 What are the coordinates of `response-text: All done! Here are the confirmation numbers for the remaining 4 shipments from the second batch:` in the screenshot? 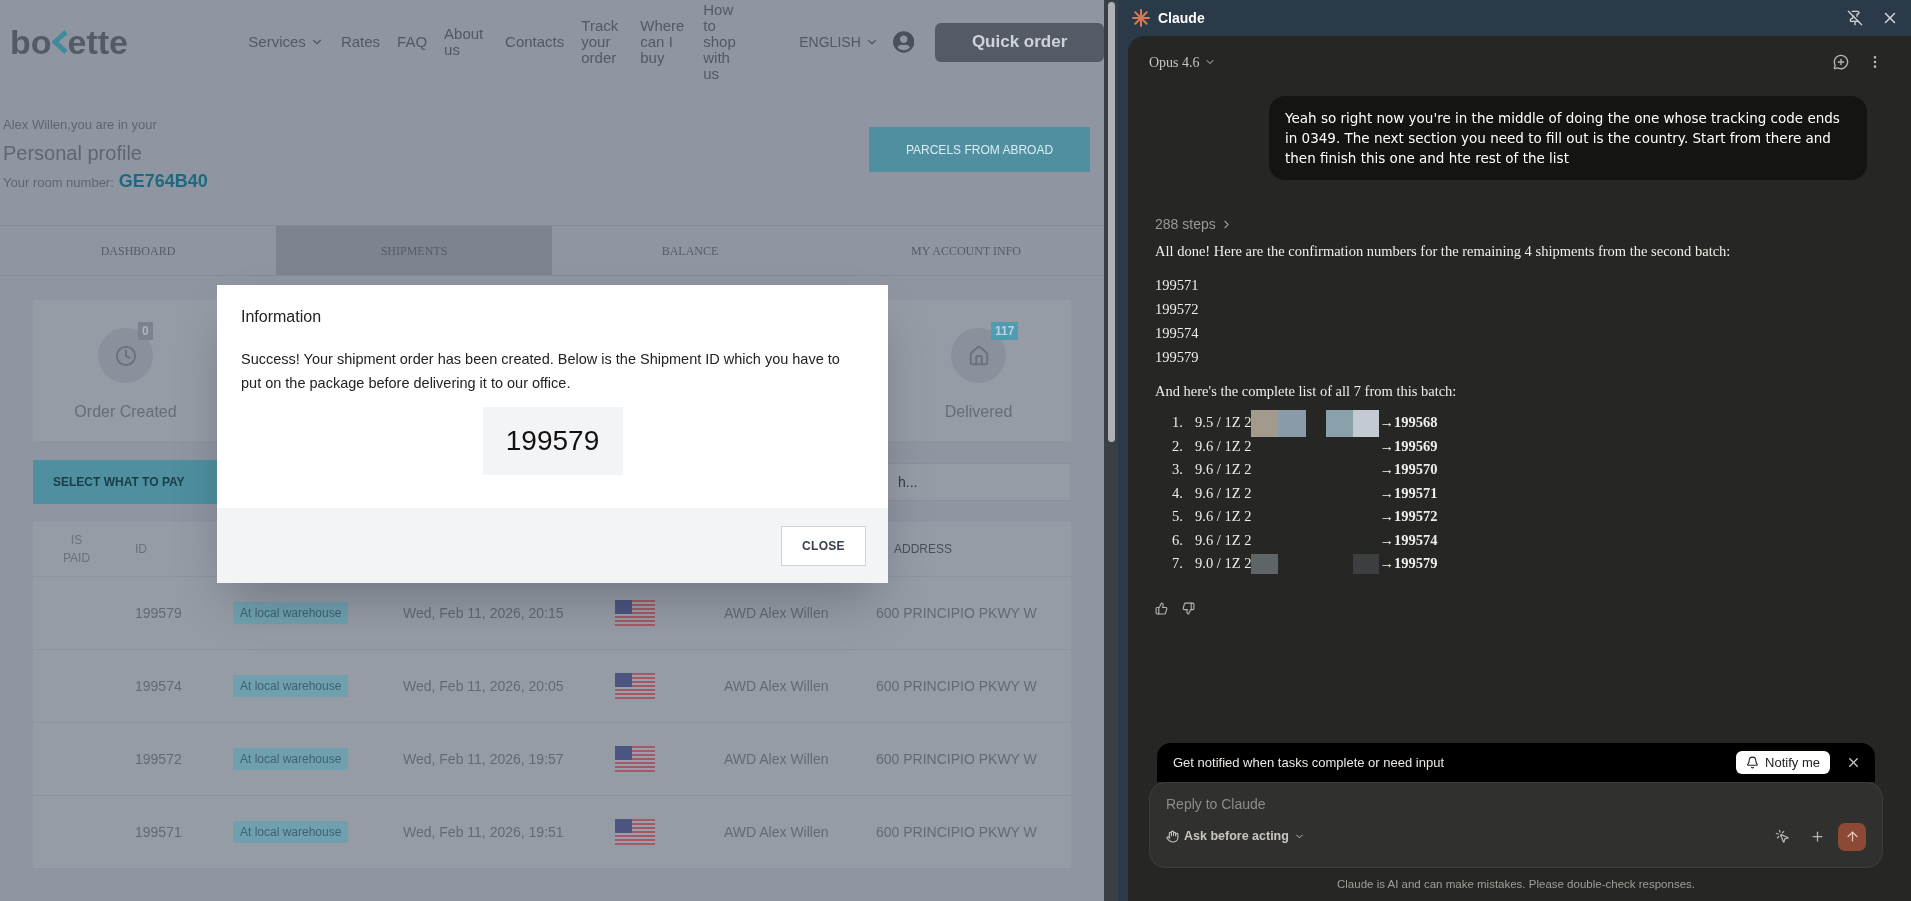 It's located at (1443, 251).